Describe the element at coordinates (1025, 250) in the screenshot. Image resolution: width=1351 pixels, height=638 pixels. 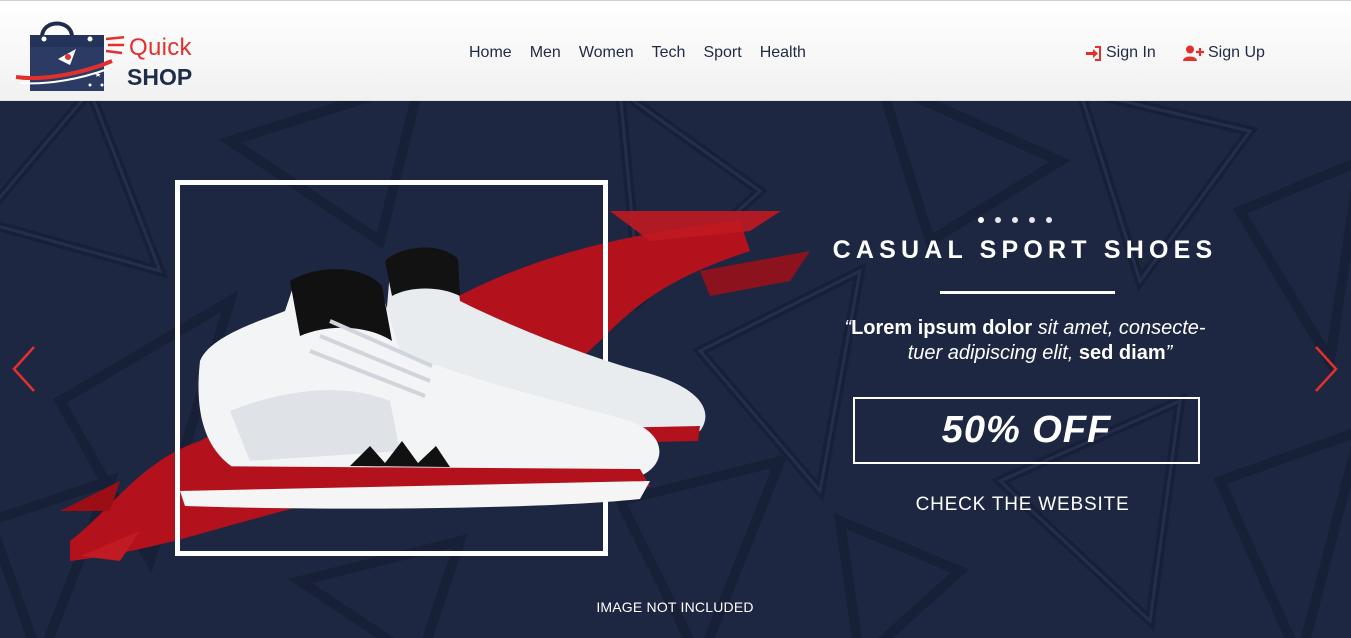
I see `promo-title: CASUAL SPORT SHOES` at that location.